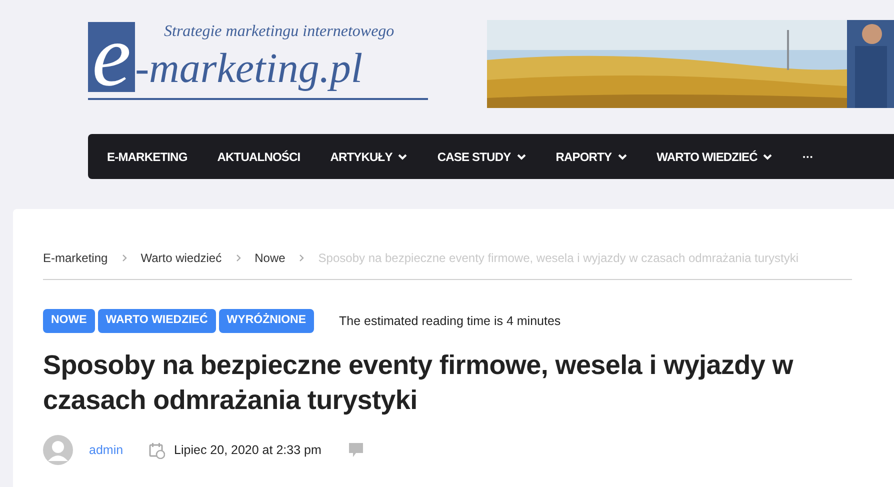 The width and height of the screenshot is (894, 487). I want to click on logo-text: -marketing.pl, so click(249, 69).